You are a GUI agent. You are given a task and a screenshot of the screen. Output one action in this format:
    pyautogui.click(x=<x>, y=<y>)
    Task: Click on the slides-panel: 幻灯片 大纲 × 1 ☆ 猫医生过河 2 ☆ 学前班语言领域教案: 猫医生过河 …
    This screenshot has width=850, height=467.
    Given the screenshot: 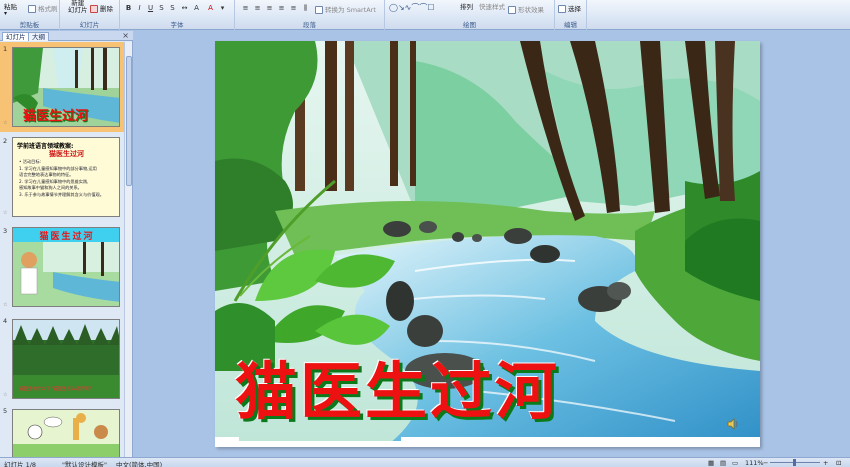 What is the action you would take?
    pyautogui.click(x=66, y=244)
    